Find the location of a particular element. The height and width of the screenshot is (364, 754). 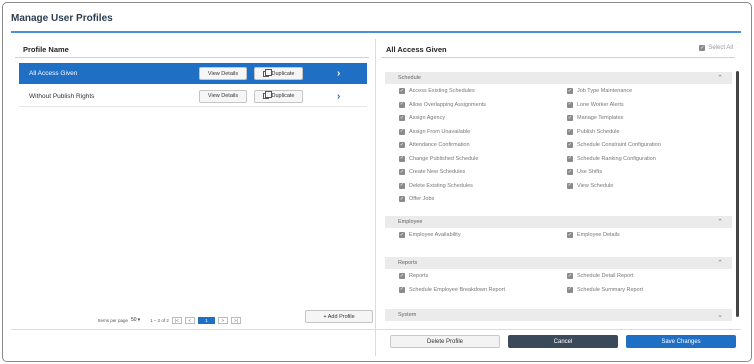

permission-checkbox: ✓ Publish Schedule is located at coordinates (593, 131).